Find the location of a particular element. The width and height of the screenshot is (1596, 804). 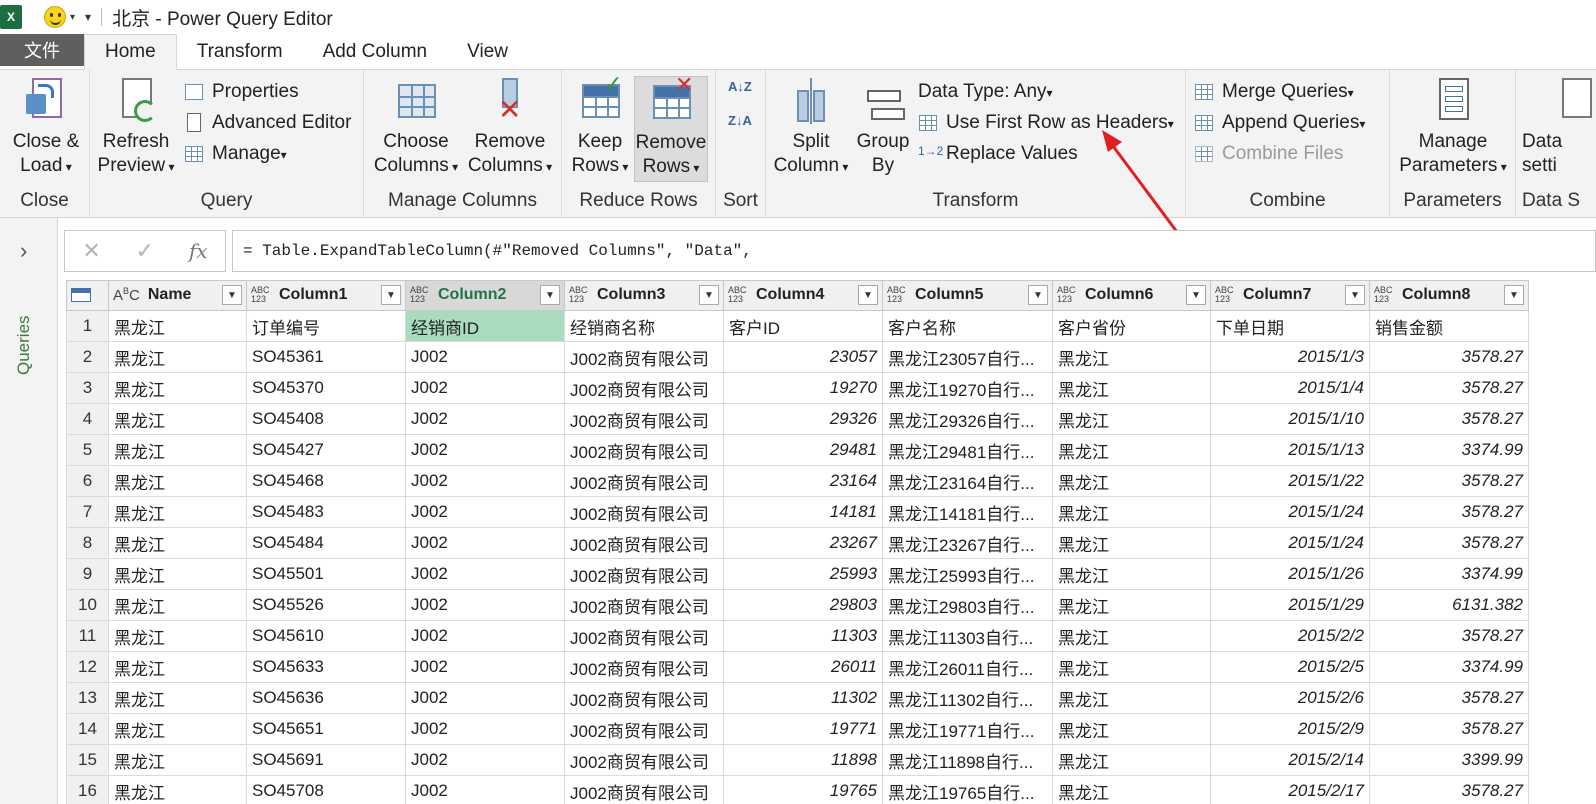

table-cell: 11898 is located at coordinates (803, 760).